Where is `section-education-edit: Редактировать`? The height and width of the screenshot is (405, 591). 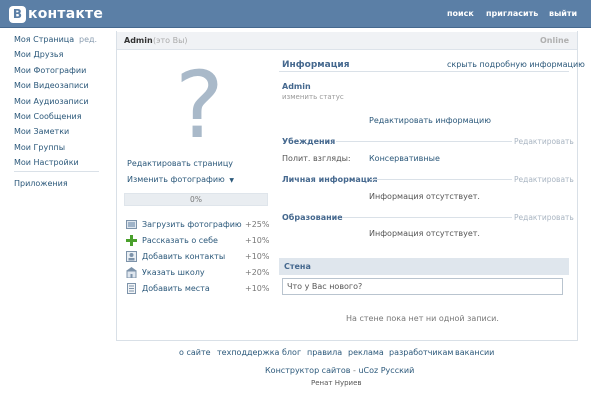 section-education-edit: Редактировать is located at coordinates (544, 217).